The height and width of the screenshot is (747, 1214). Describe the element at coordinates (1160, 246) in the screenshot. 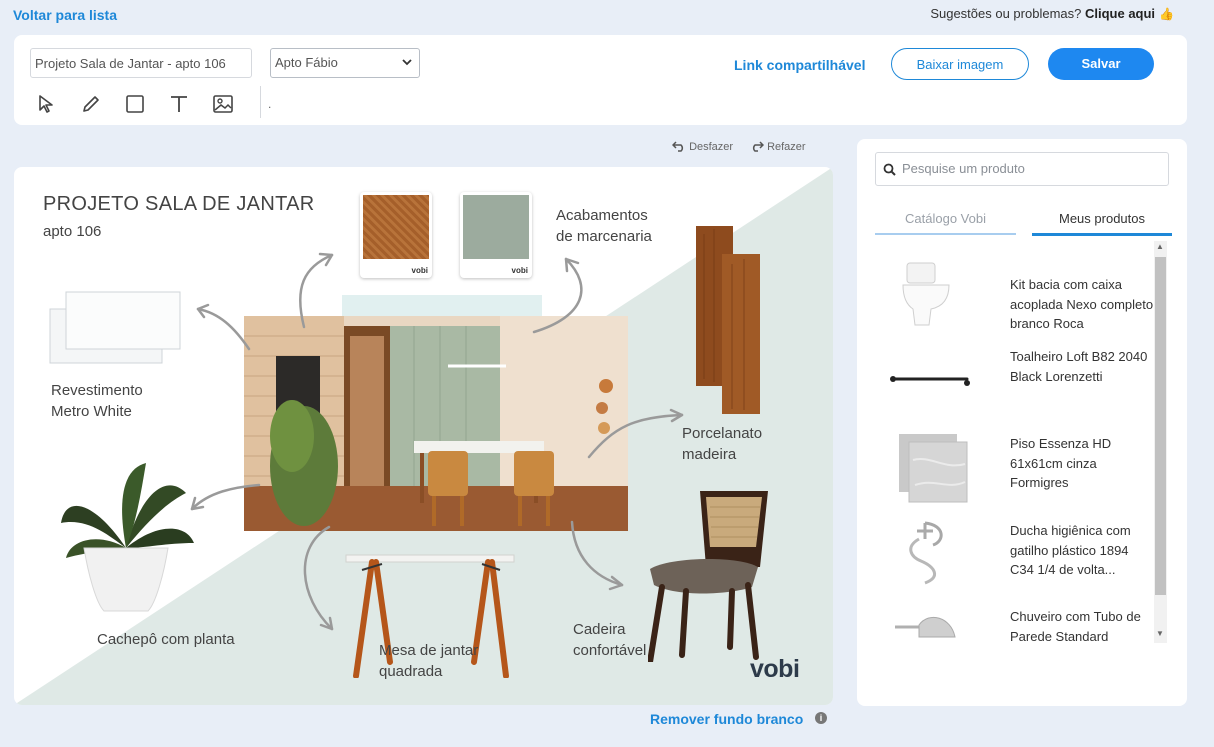

I see `scroll-up-icon: ▲` at that location.